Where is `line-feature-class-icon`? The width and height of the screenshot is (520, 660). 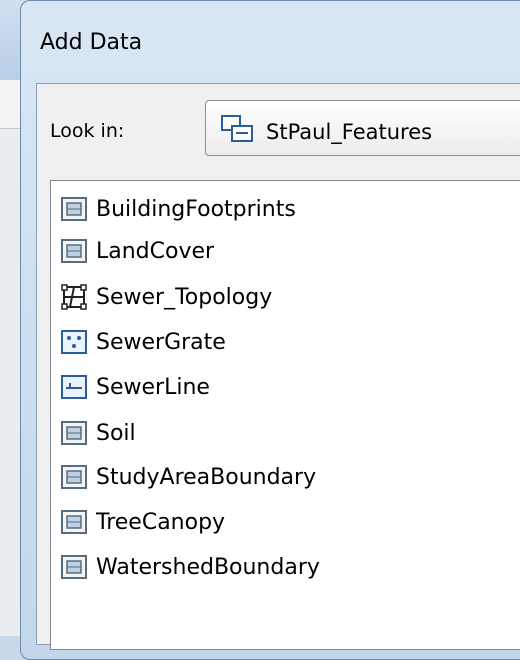
line-feature-class-icon is located at coordinates (74, 387).